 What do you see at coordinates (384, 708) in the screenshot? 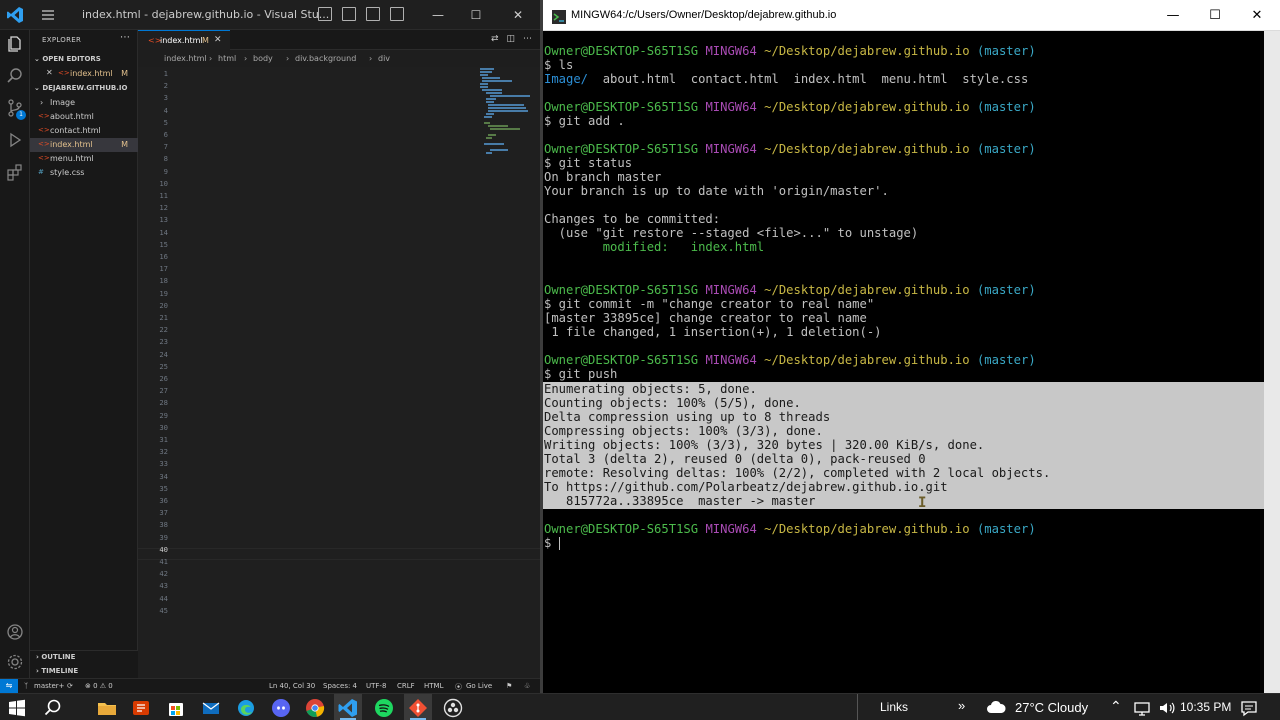
I see `spotify-icon` at bounding box center [384, 708].